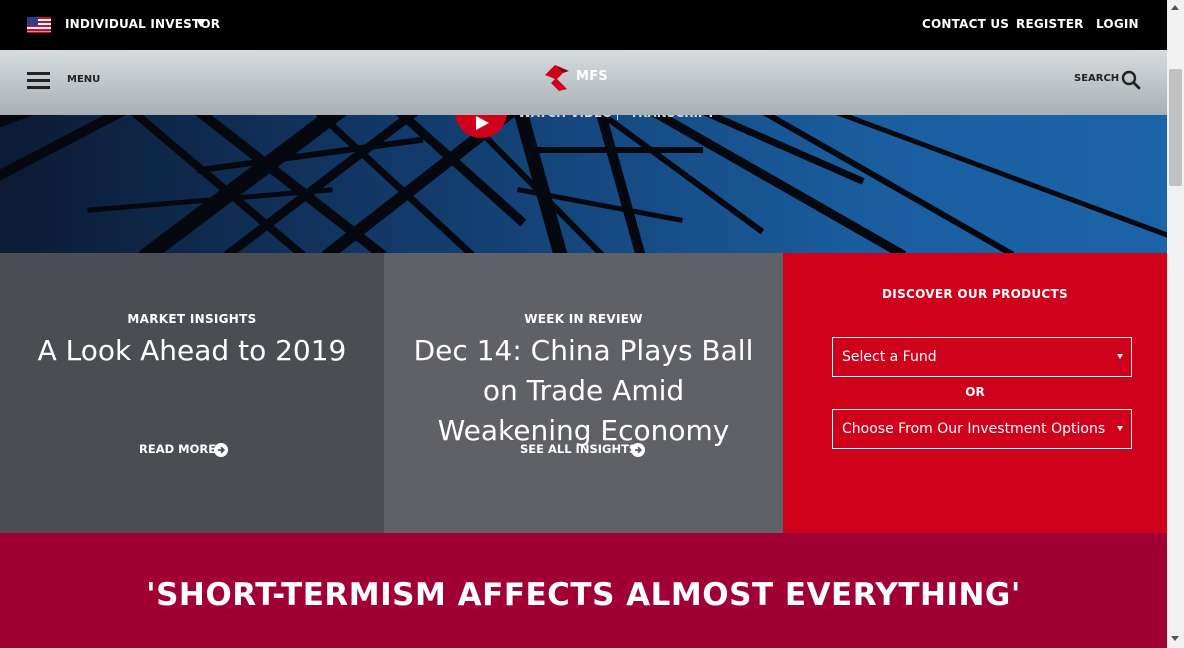  I want to click on discover-products-title: DISCOVER OUR PRODUCTS, so click(975, 294).